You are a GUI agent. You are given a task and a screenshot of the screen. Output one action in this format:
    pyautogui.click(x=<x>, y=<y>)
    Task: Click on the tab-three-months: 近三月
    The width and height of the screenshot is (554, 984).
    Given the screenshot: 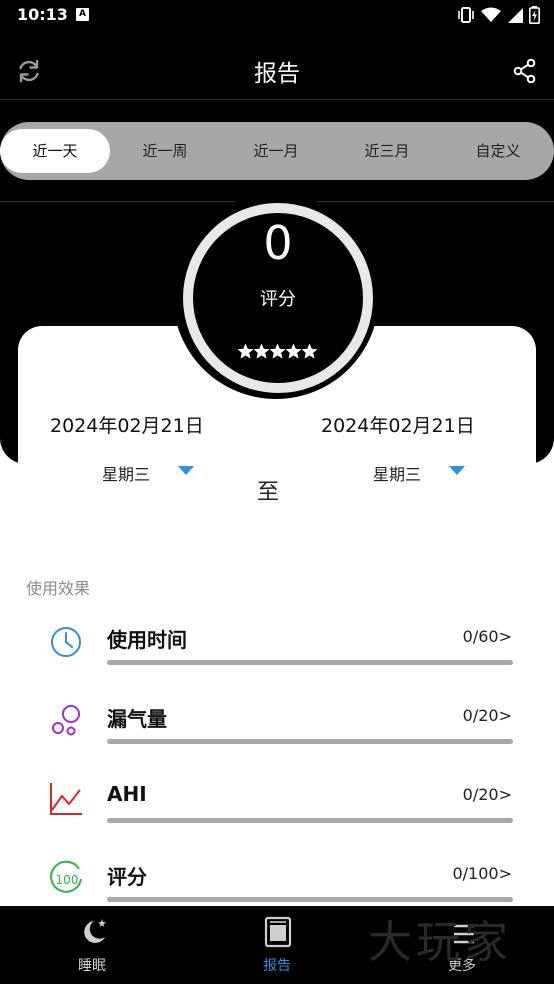 What is the action you would take?
    pyautogui.click(x=387, y=151)
    